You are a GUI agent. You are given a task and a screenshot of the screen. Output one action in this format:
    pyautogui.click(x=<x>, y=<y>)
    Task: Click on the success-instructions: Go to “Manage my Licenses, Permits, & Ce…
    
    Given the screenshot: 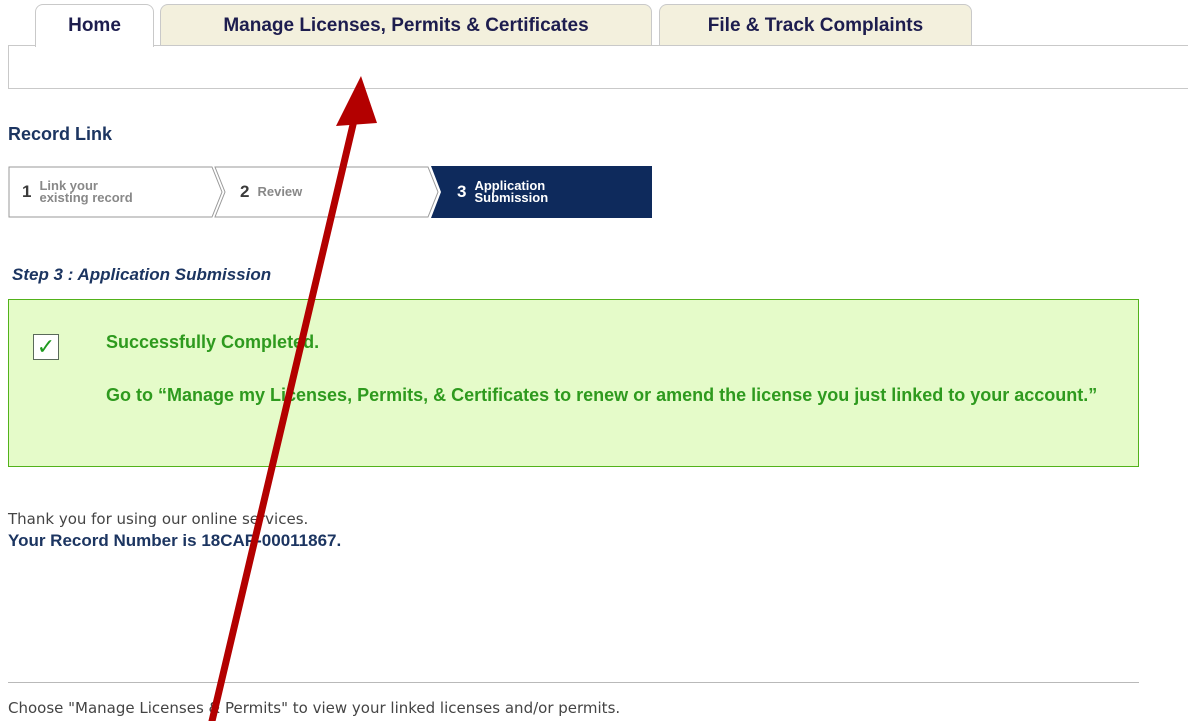 What is the action you would take?
    pyautogui.click(x=602, y=395)
    